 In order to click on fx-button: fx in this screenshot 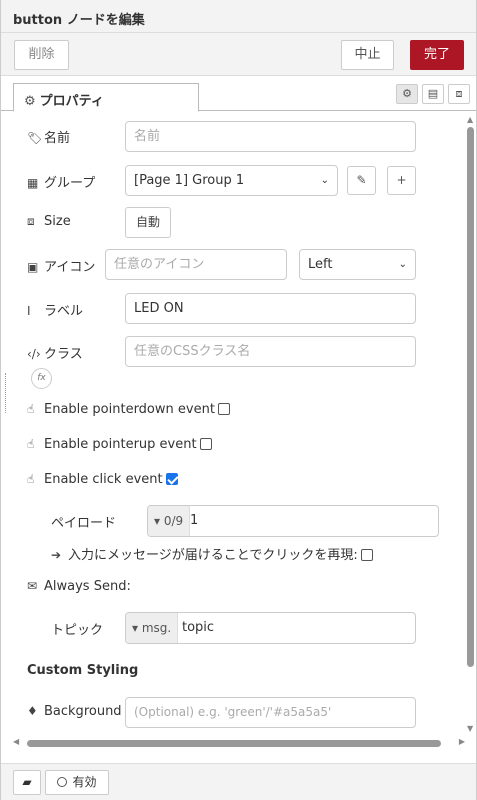, I will do `click(41, 378)`.